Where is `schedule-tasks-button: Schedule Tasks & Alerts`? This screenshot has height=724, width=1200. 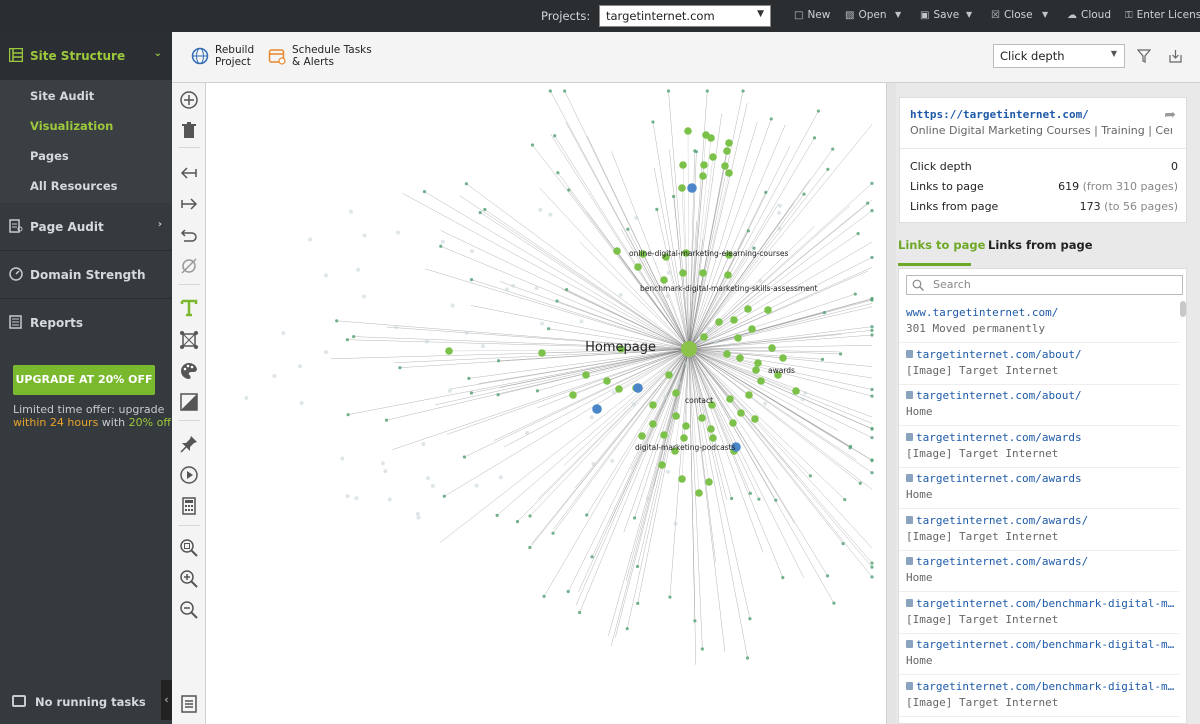 schedule-tasks-button: Schedule Tasks & Alerts is located at coordinates (320, 56).